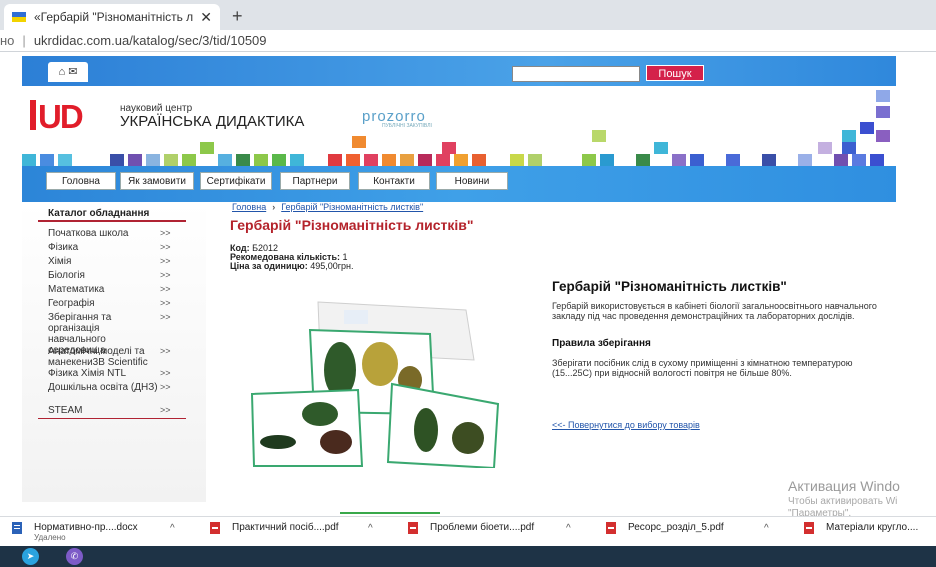  Describe the element at coordinates (103, 387) in the screenshot. I see `sidebar-item-preschool: Дошкільна освіта (ДНЗ)` at that location.